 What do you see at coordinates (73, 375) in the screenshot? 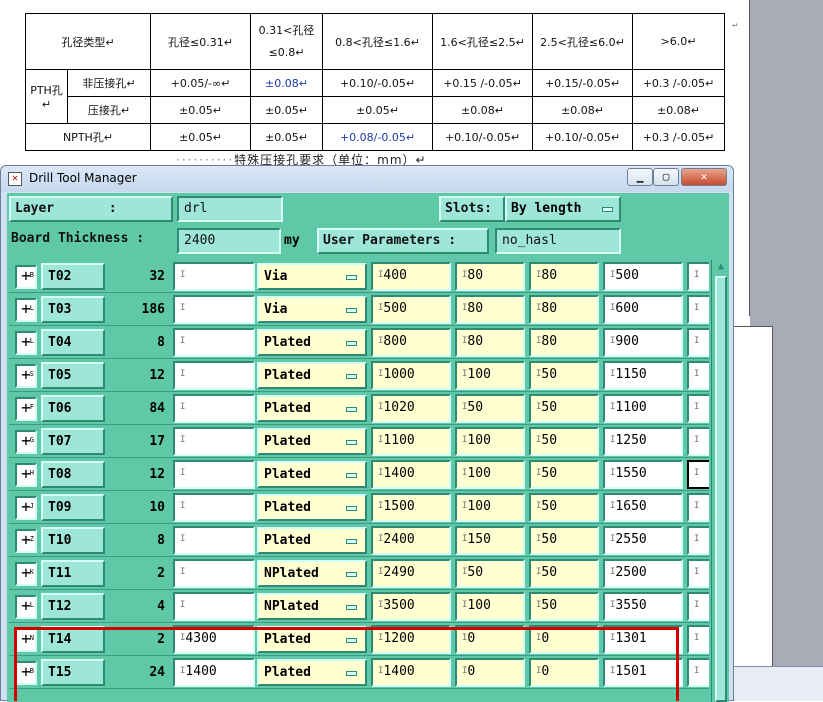
I see `tool-name-button: T05` at bounding box center [73, 375].